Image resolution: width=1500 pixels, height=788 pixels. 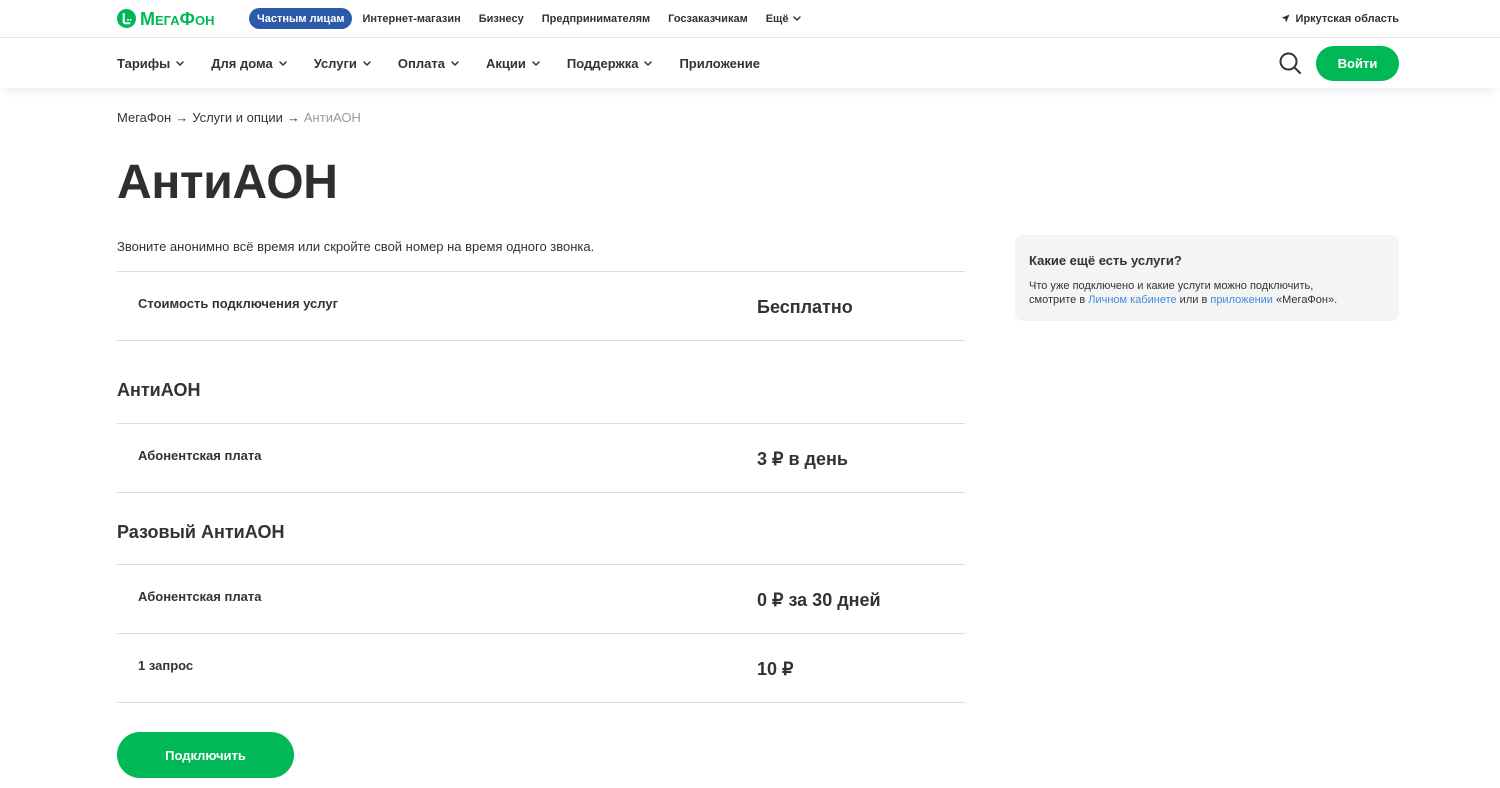 I want to click on price-row-connection: Стоимость подключения услуг Бесплатно, so click(x=541, y=306).